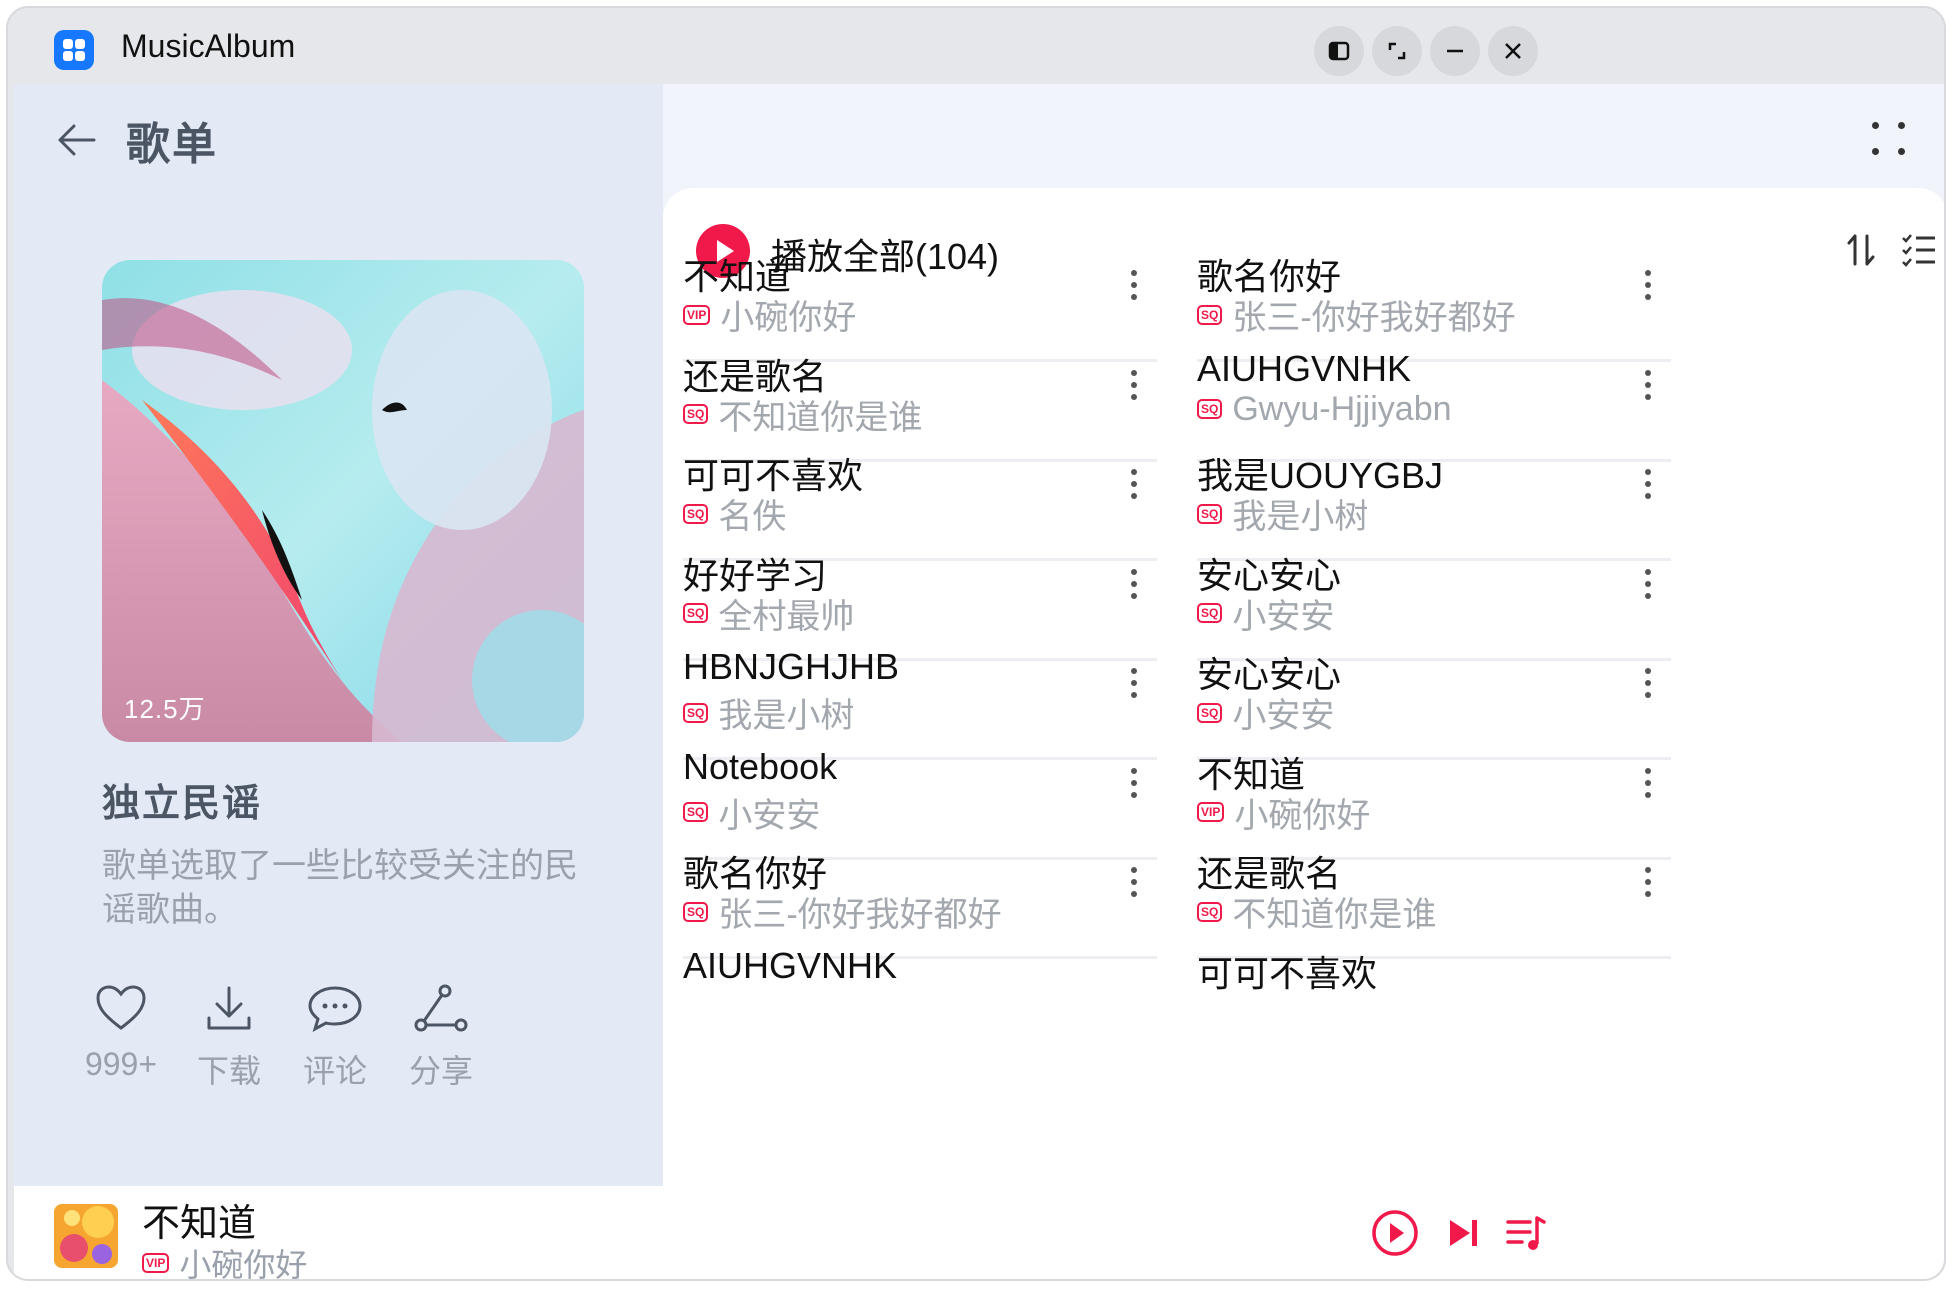  Describe the element at coordinates (440, 1071) in the screenshot. I see `share-label: 分享` at that location.